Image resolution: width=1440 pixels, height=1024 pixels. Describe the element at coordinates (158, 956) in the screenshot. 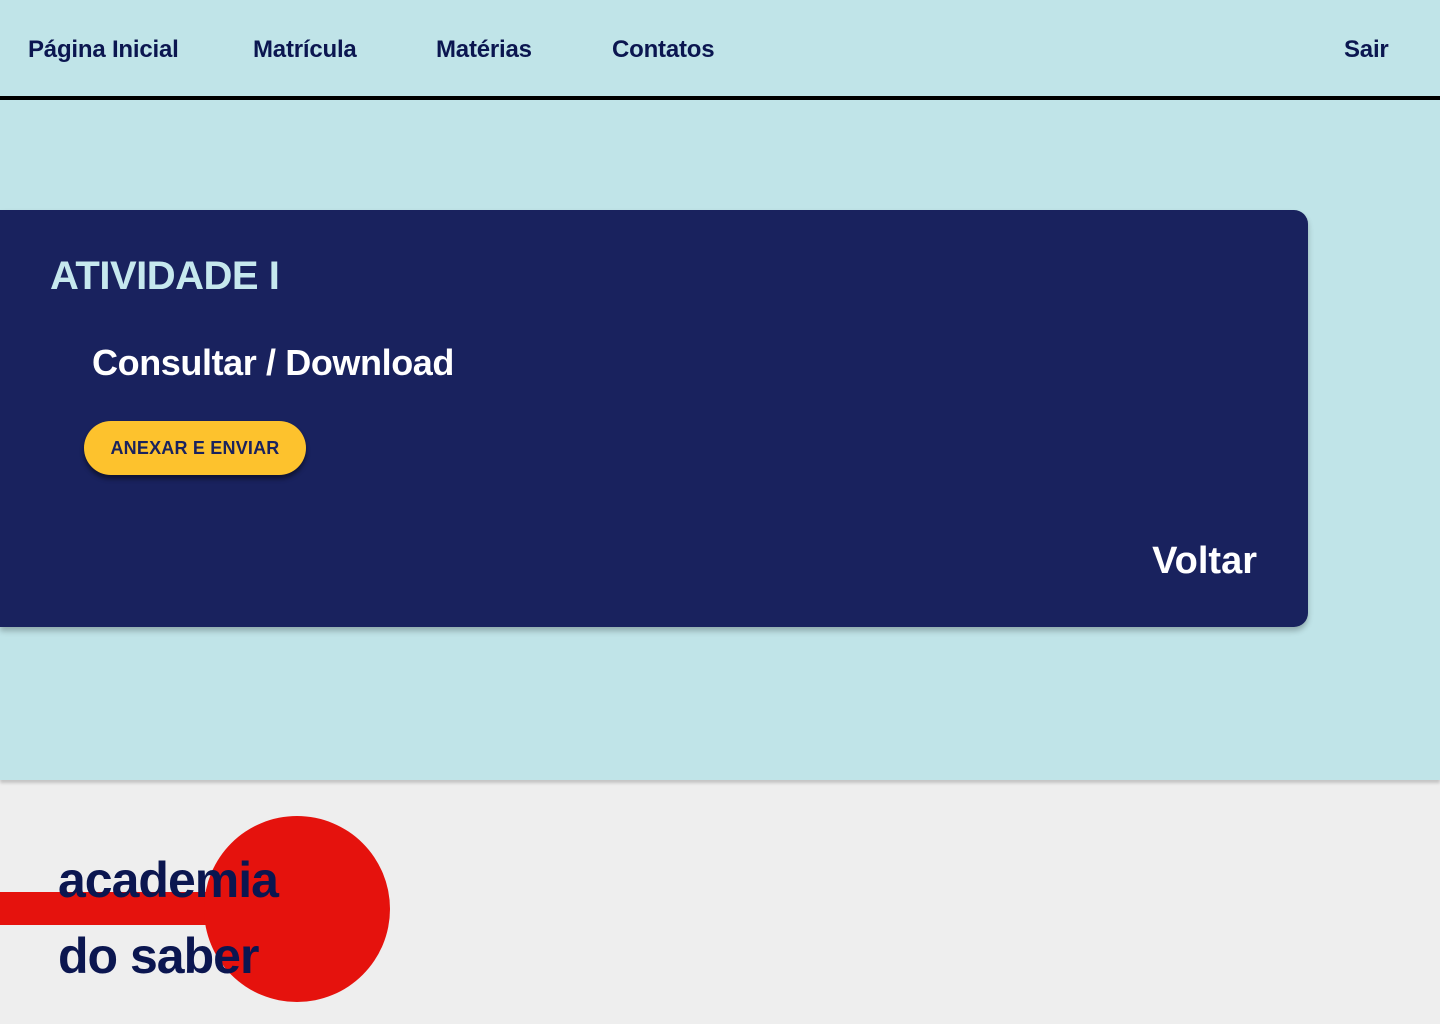

I see `logo-text-line2: do saber` at that location.